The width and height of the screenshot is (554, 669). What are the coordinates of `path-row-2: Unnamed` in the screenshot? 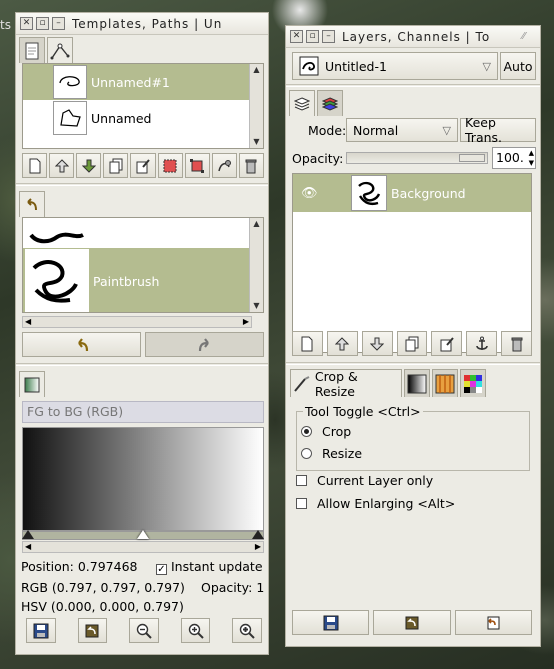 It's located at (136, 118).